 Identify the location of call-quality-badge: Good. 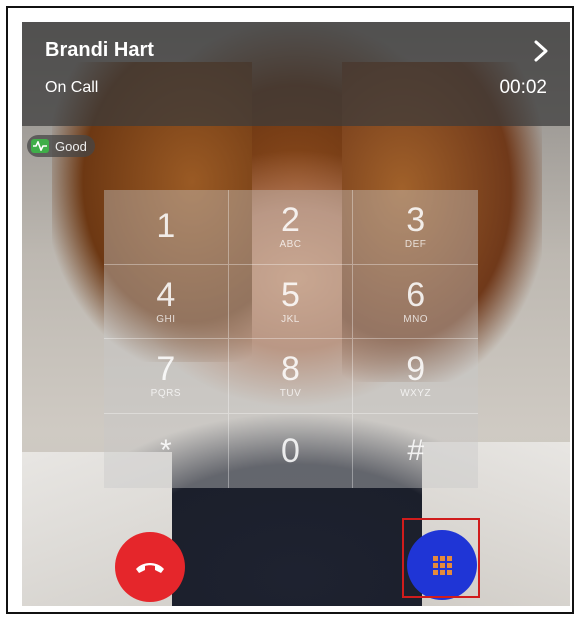
(61, 146).